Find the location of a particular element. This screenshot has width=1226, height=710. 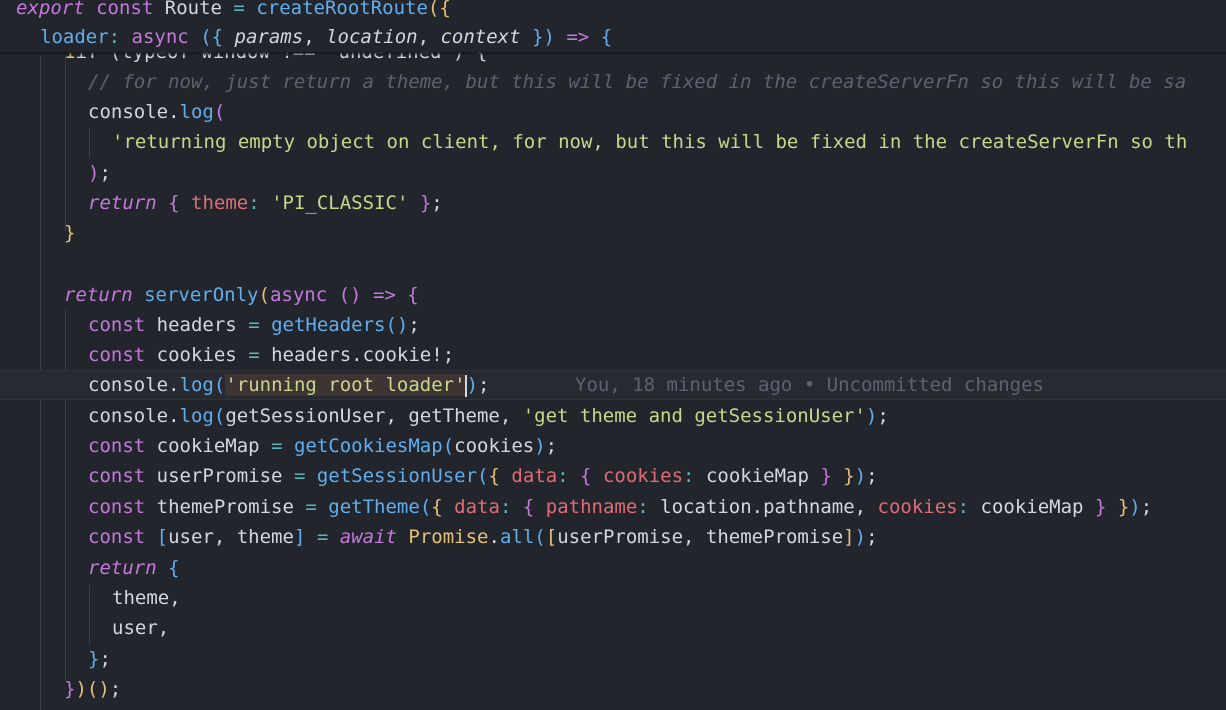

running-root-loader-string: running root loader is located at coordinates (345, 385).